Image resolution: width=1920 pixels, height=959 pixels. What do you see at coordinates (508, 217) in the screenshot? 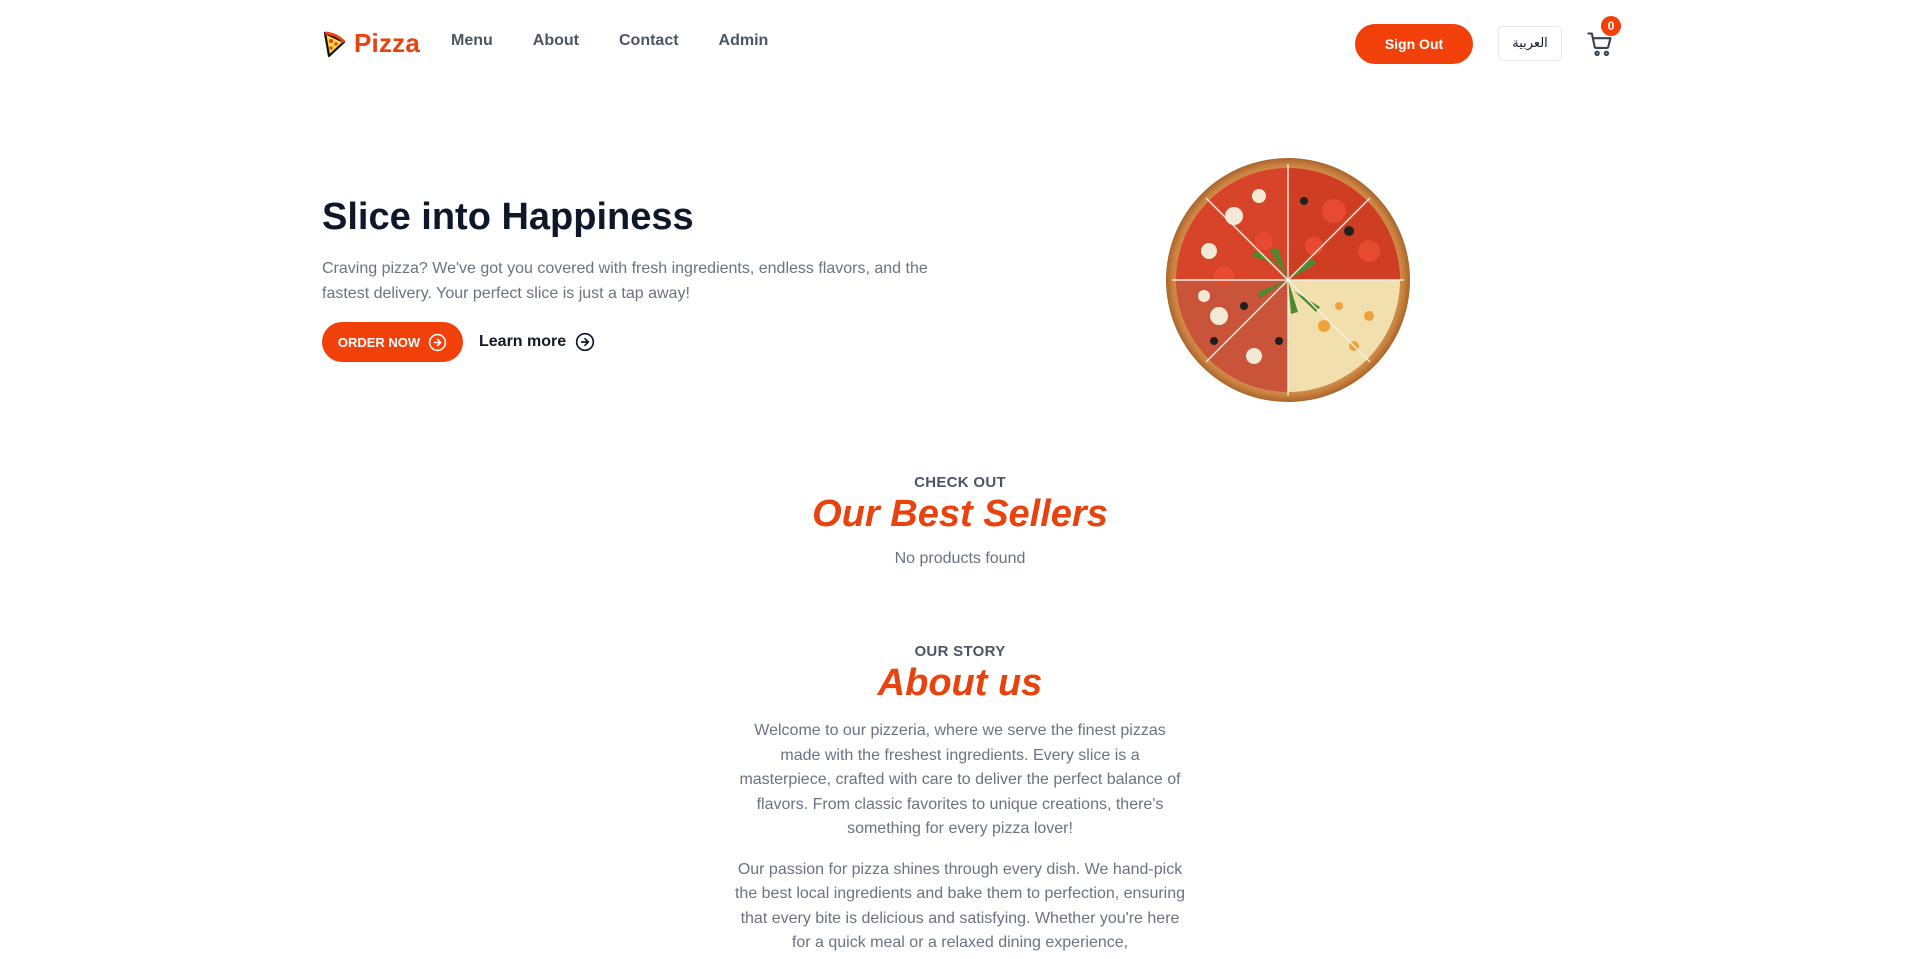
I see `hero-title: Slice into Happiness` at bounding box center [508, 217].